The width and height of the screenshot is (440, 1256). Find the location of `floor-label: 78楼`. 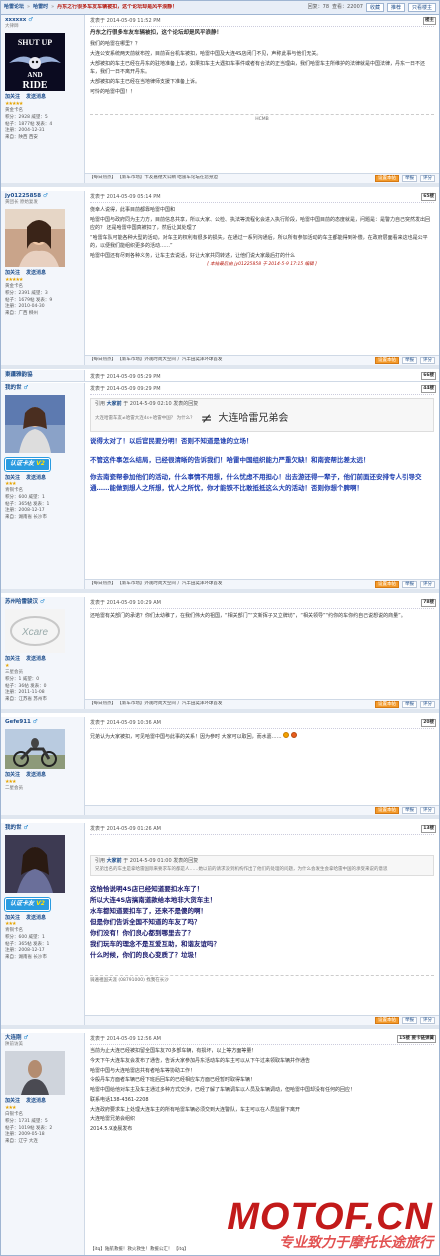

floor-label: 78楼 is located at coordinates (428, 603).